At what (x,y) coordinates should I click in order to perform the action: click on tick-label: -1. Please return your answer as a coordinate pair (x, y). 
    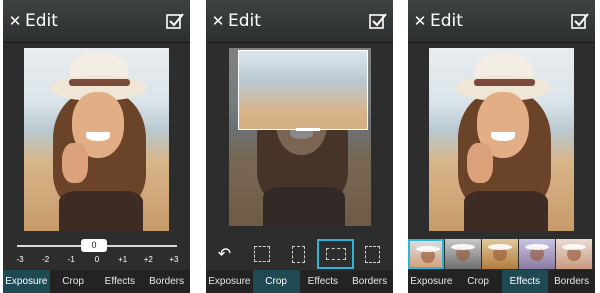
    Looking at the image, I should click on (71, 259).